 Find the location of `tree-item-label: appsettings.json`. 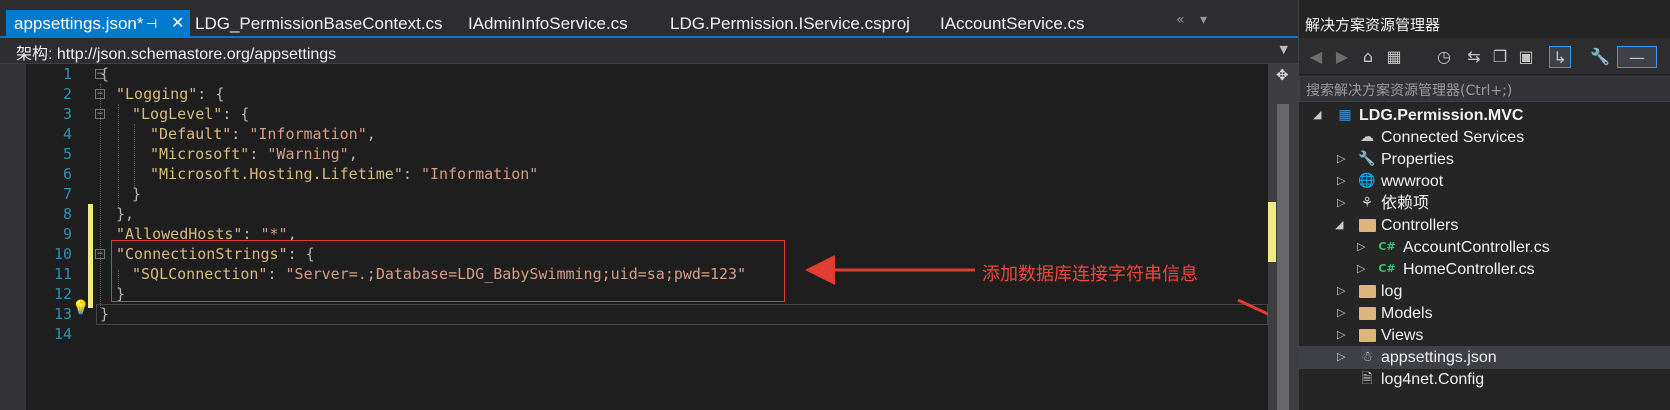

tree-item-label: appsettings.json is located at coordinates (1439, 357).